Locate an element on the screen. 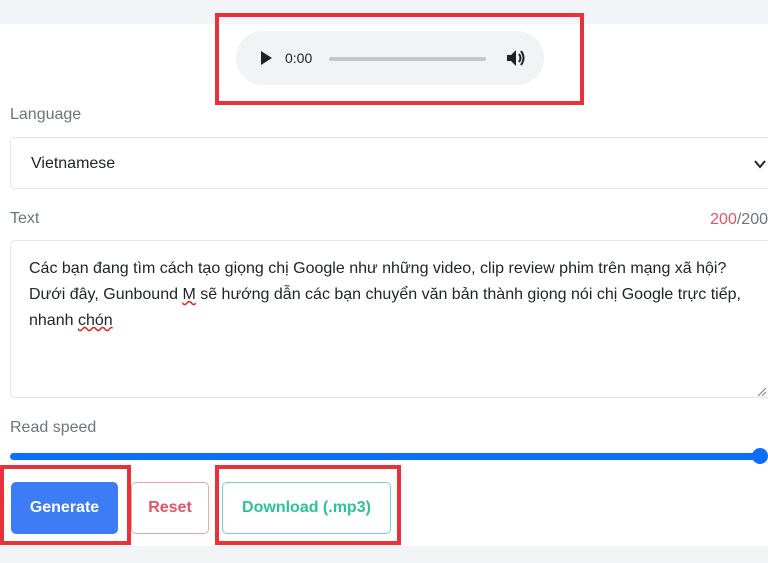 The image size is (768, 563). language-select: Vietnamese is located at coordinates (389, 163).